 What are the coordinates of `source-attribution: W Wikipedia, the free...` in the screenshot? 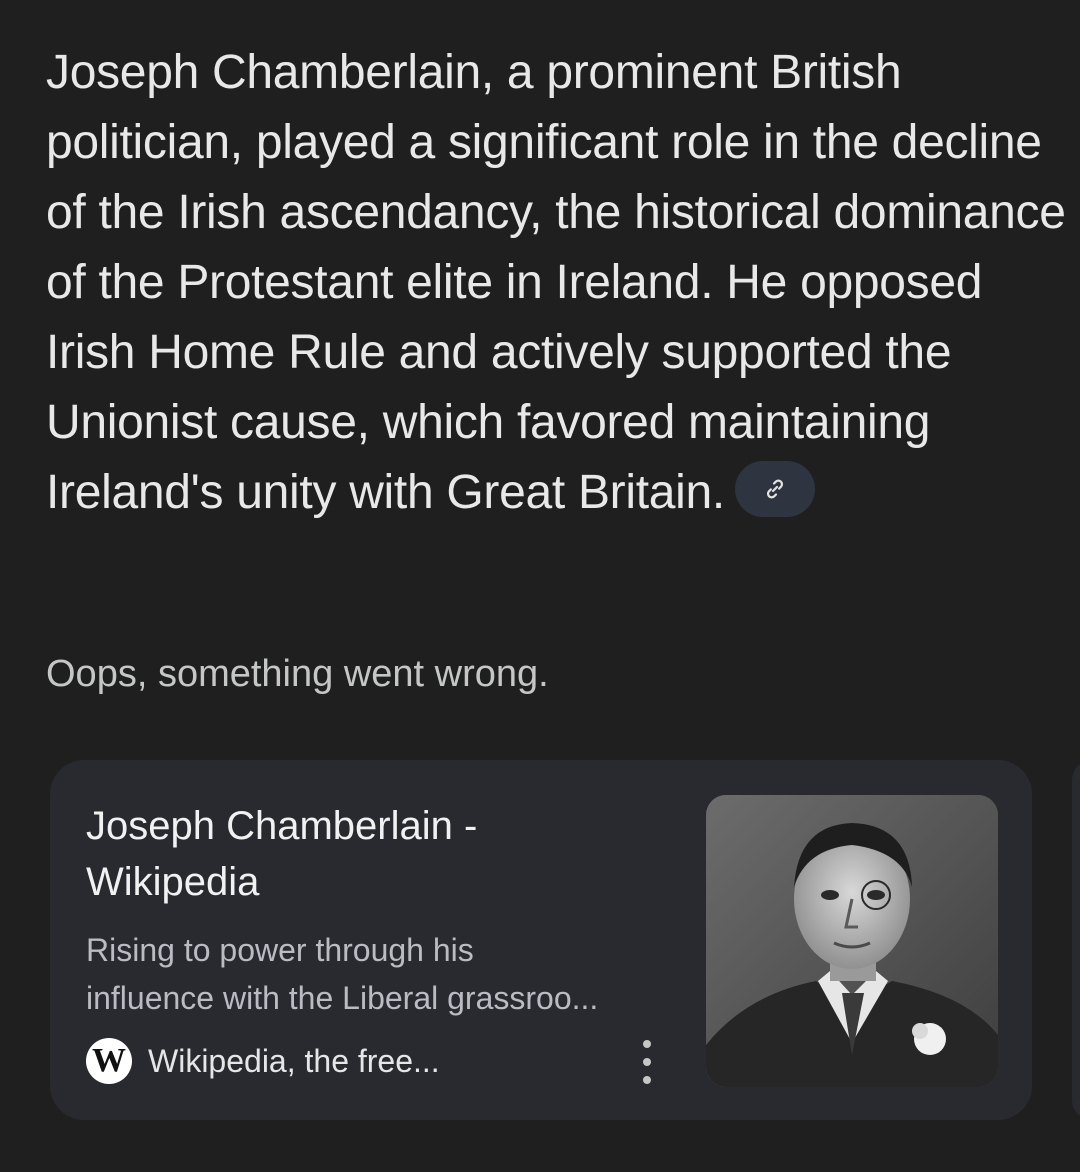 It's located at (263, 1061).